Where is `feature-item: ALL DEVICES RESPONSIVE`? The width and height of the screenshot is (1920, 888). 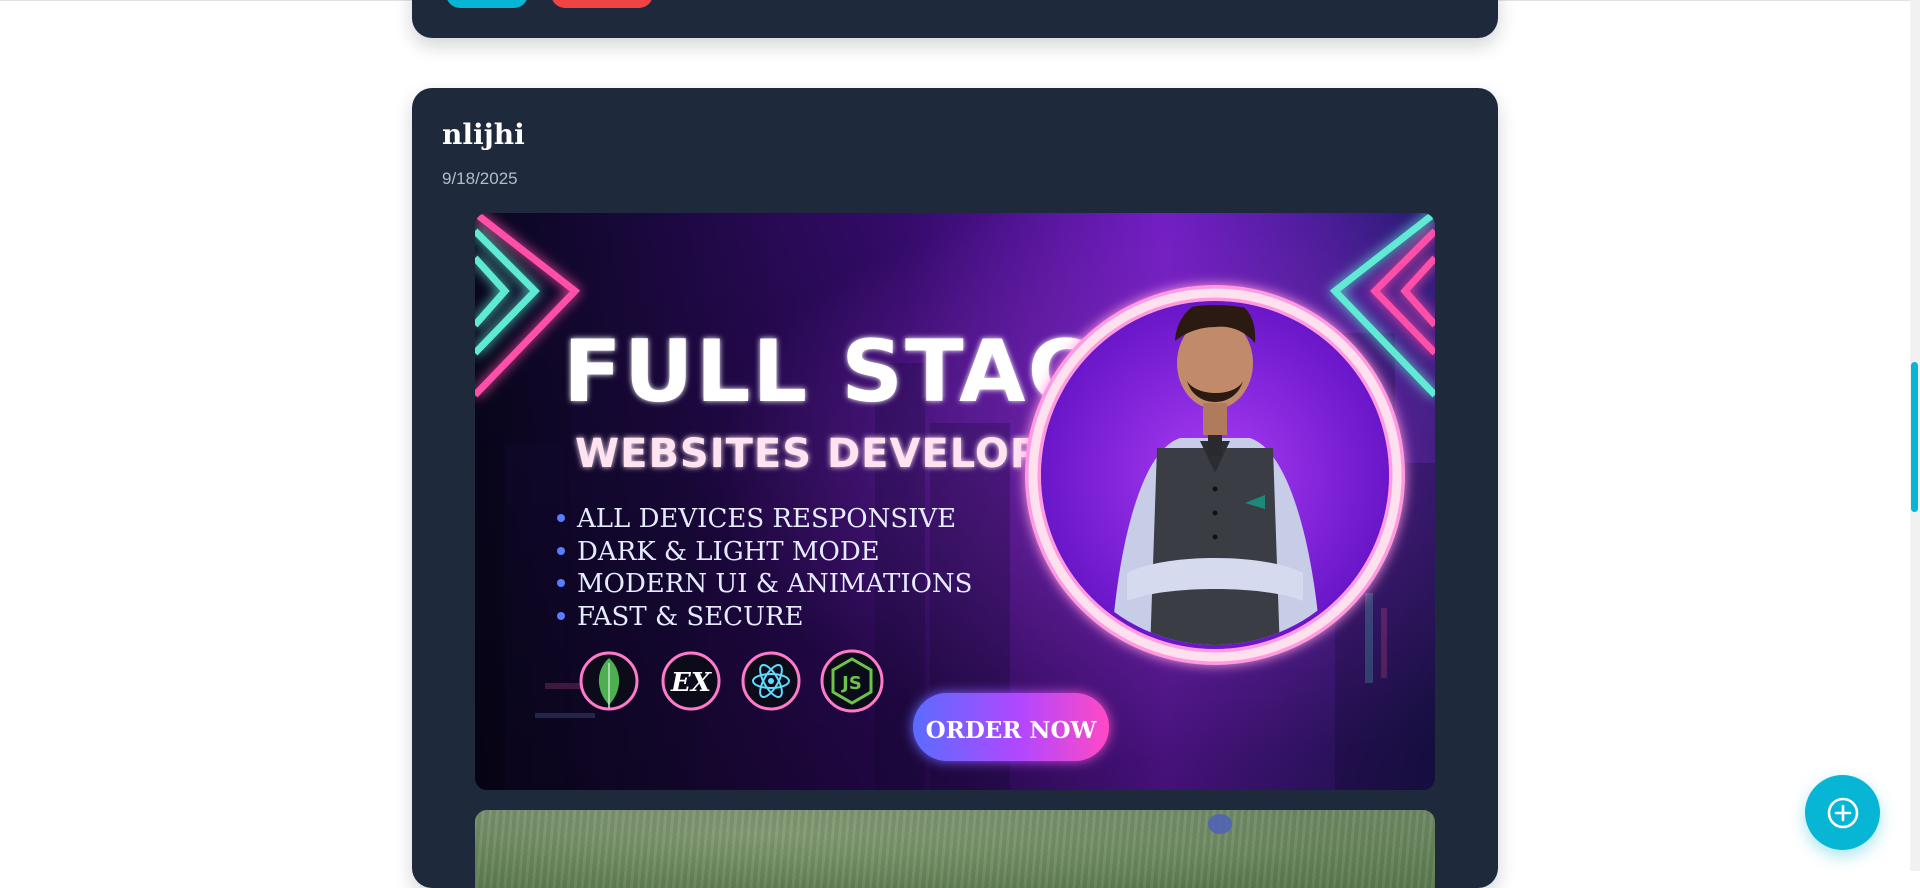
feature-item: ALL DEVICES RESPONSIVE is located at coordinates (766, 519).